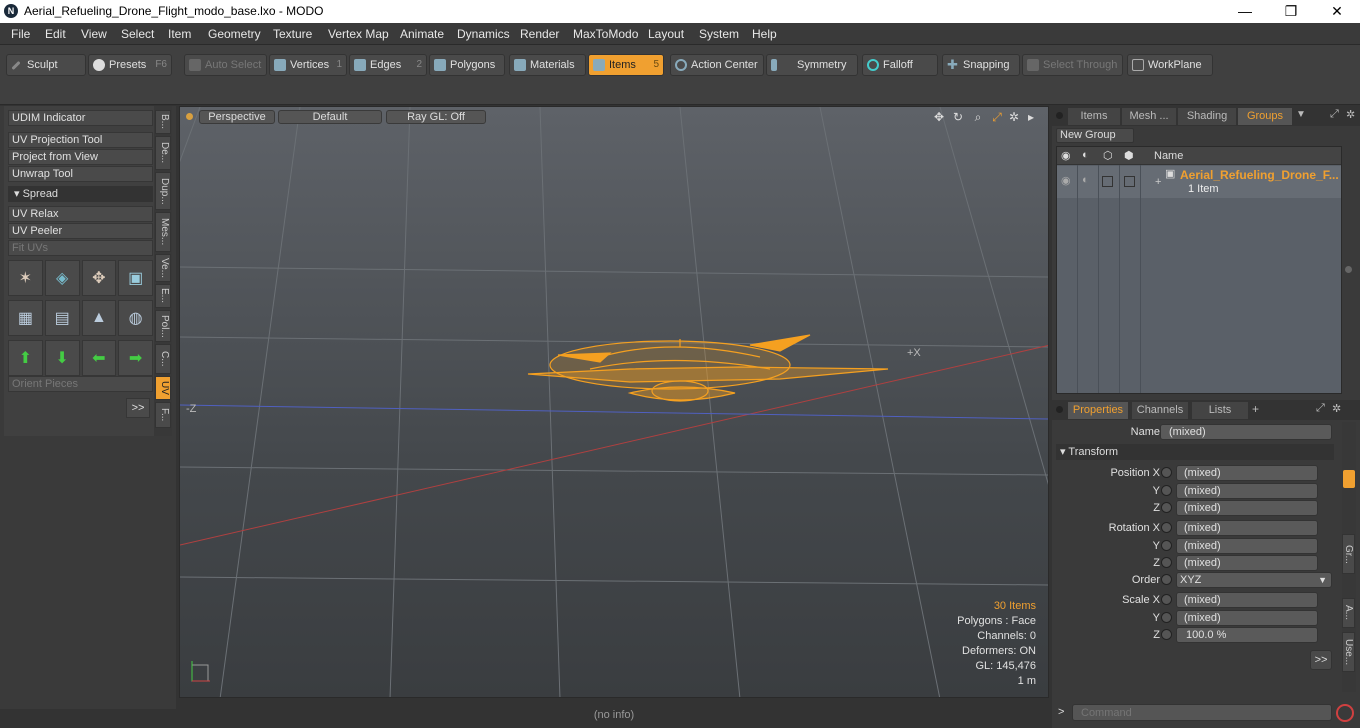 Image resolution: width=1360 pixels, height=728 pixels. What do you see at coordinates (1254, 580) in the screenshot?
I see `order-select: XYZ ▼` at bounding box center [1254, 580].